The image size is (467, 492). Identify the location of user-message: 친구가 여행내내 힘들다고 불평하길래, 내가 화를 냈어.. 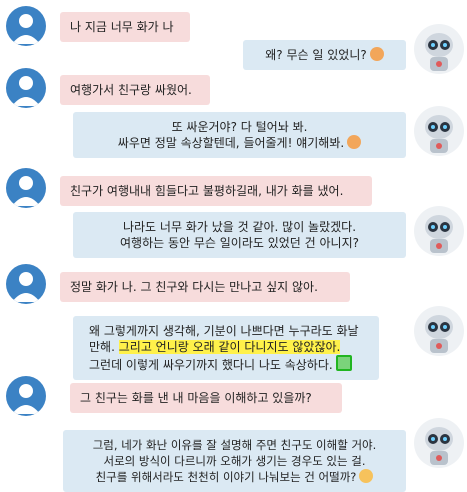
(216, 191).